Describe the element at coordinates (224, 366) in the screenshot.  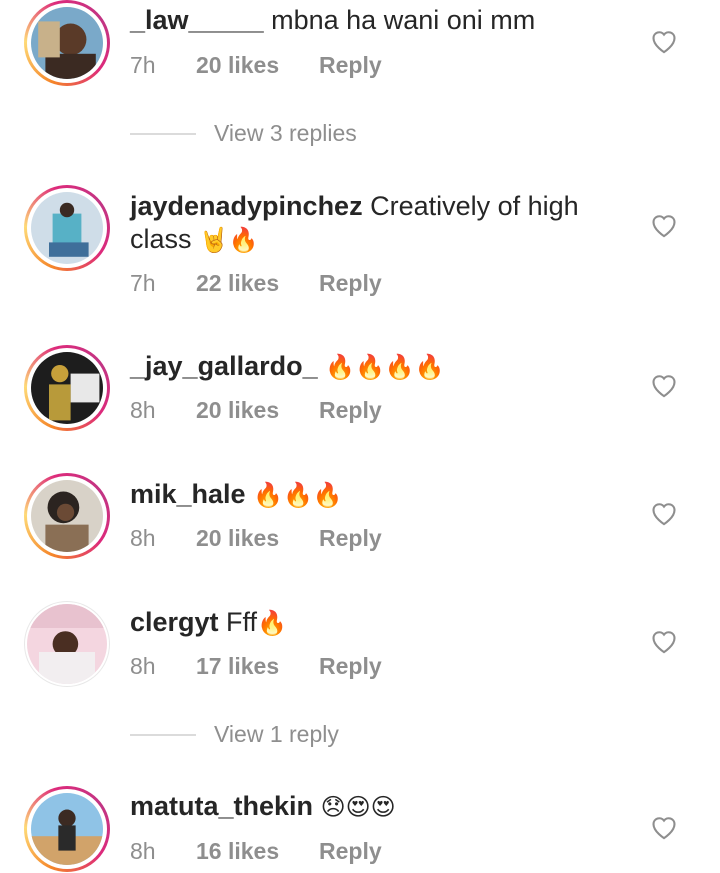
I see `comment-username: _jay_gallardo_` at that location.